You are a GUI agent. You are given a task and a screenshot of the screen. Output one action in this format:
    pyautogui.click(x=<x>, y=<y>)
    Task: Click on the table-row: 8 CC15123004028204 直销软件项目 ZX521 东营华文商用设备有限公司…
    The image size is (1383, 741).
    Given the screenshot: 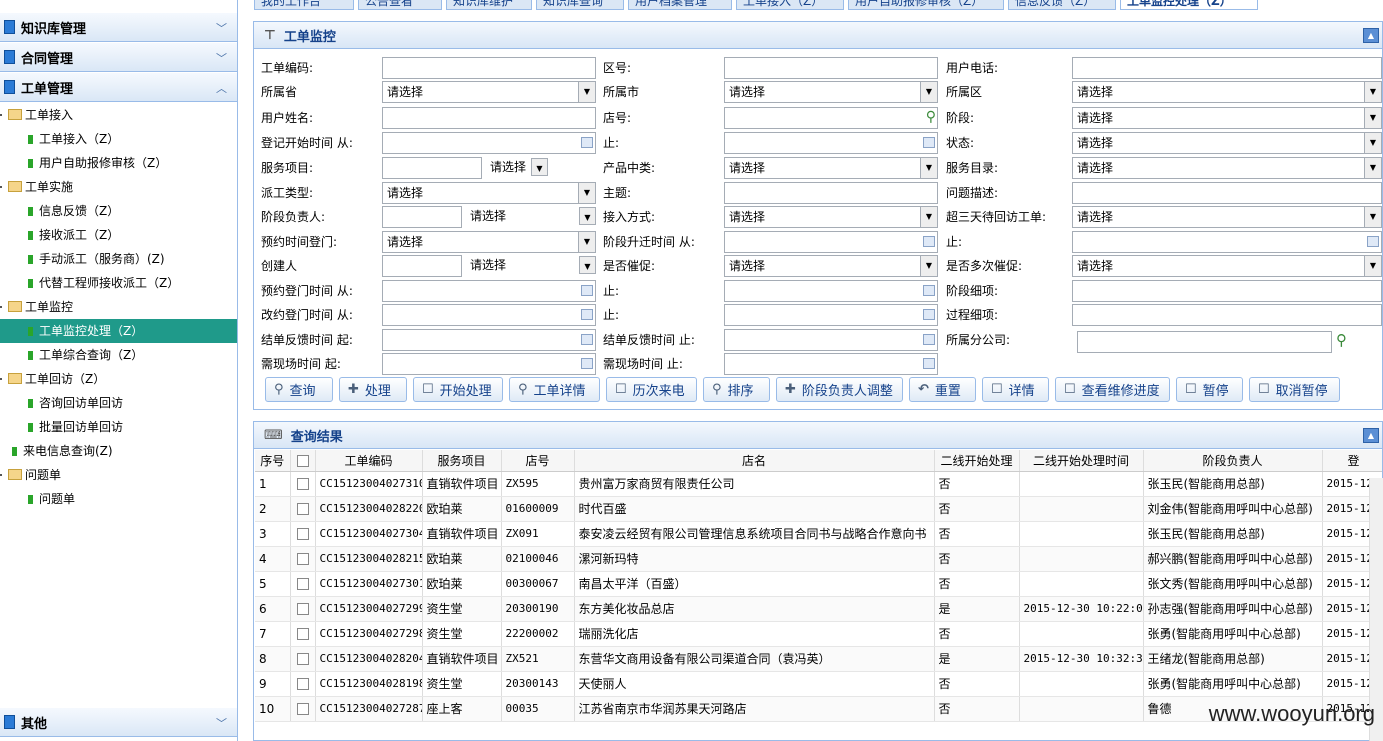 What is the action you would take?
    pyautogui.click(x=818, y=659)
    